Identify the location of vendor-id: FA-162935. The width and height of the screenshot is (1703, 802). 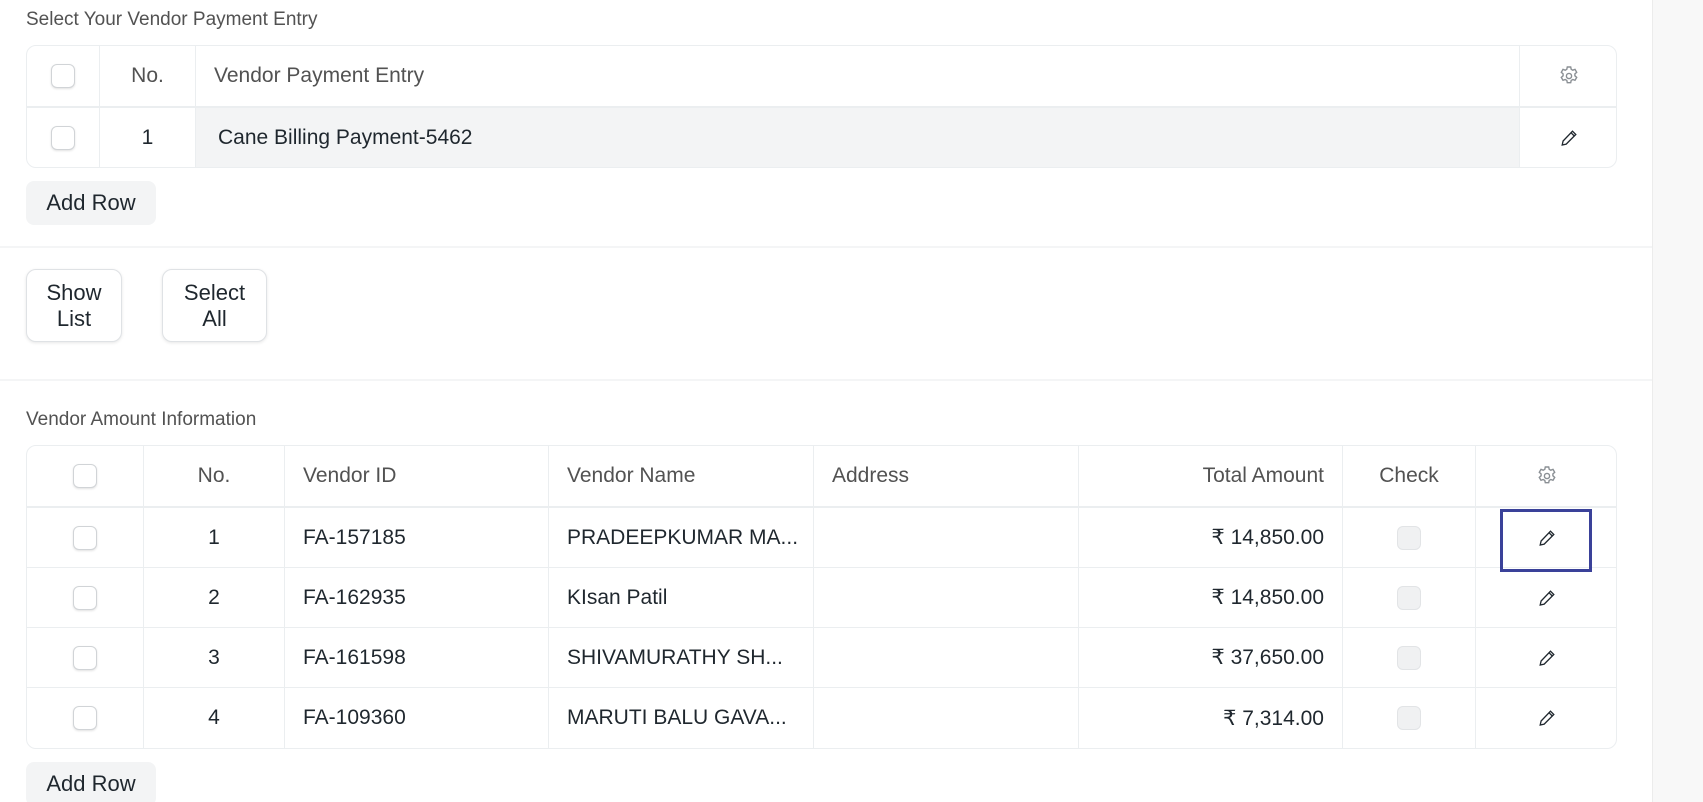
(417, 597).